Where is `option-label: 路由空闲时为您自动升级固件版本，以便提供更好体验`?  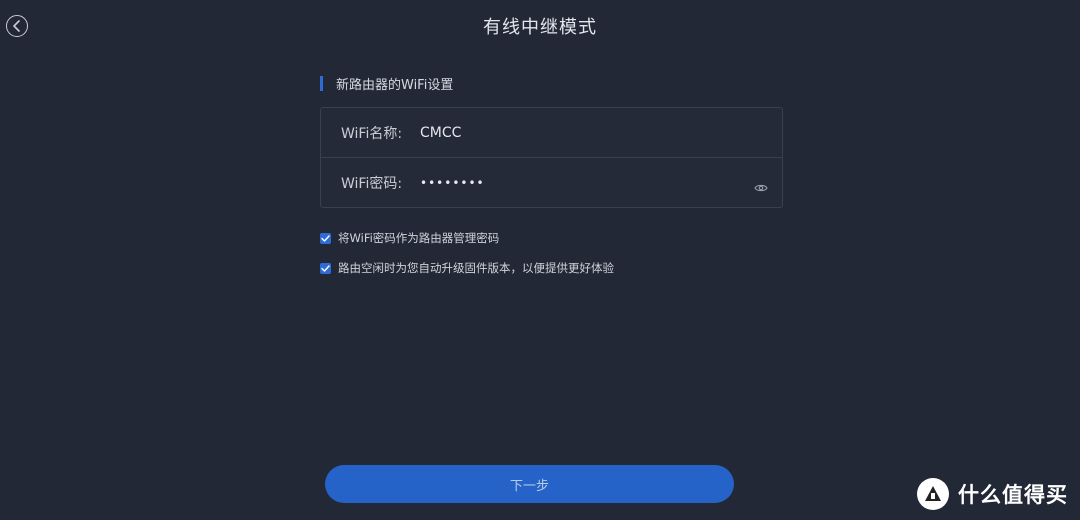
option-label: 路由空闲时为您自动升级固件版本，以便提供更好体验 is located at coordinates (476, 268).